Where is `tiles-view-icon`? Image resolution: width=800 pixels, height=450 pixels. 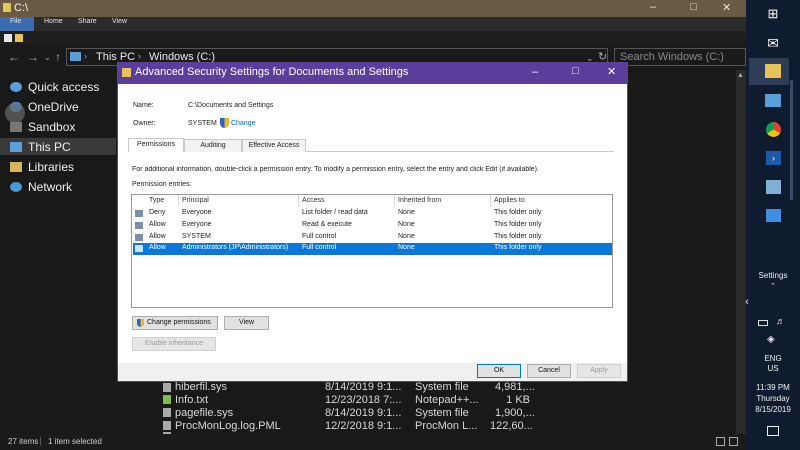
tiles-view-icon is located at coordinates (733, 441).